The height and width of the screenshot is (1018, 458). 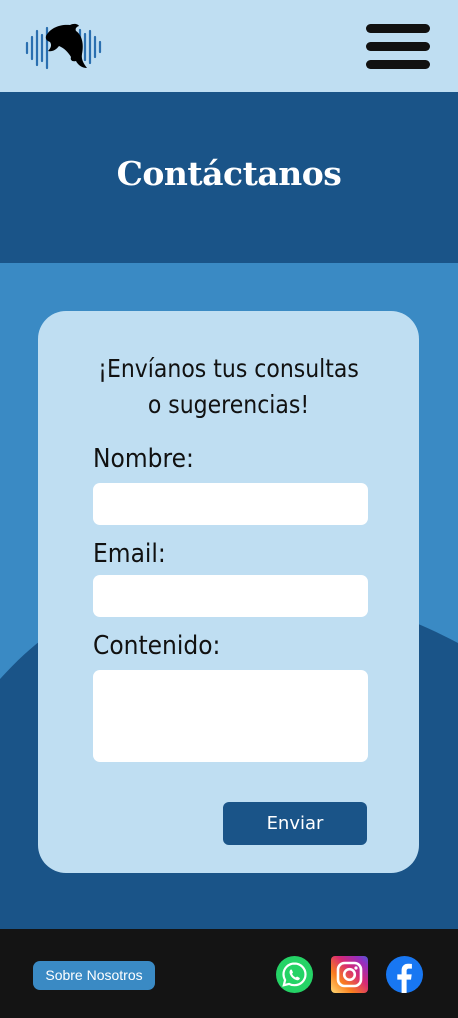 What do you see at coordinates (404, 974) in the screenshot?
I see `facebook-icon` at bounding box center [404, 974].